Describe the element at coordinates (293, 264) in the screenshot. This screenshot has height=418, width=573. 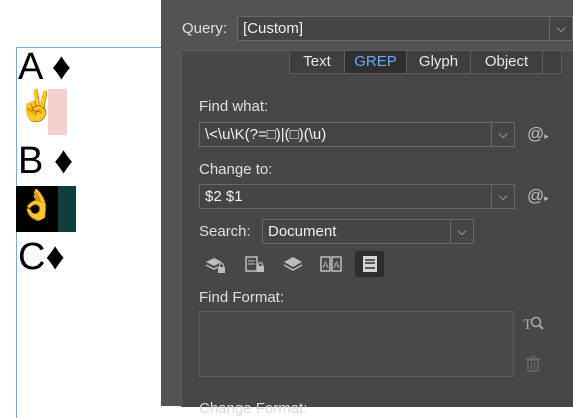
I see `include-hidden-layers-icon` at that location.